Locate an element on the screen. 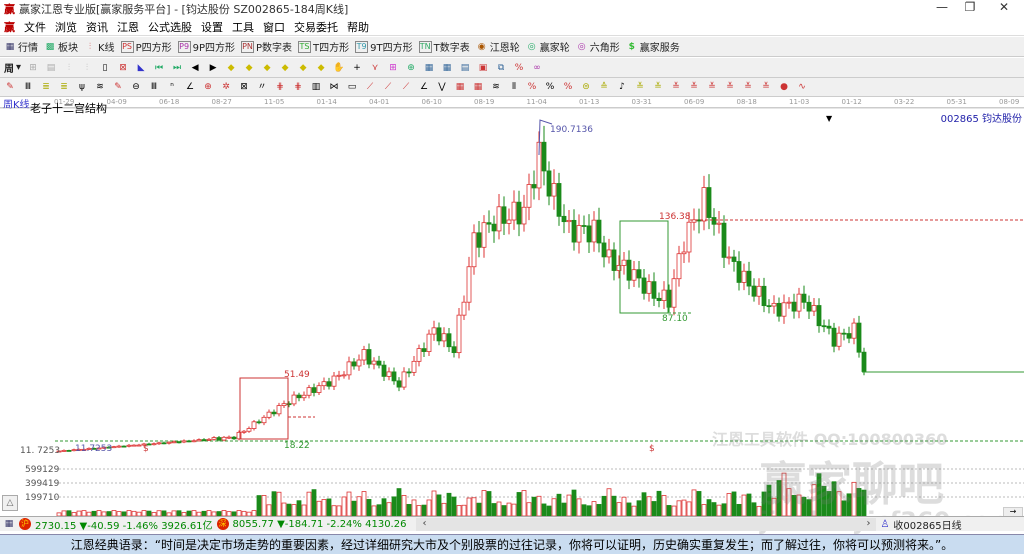 Image resolution: width=1024 pixels, height=554 pixels. pct2-icon: % is located at coordinates (568, 87).